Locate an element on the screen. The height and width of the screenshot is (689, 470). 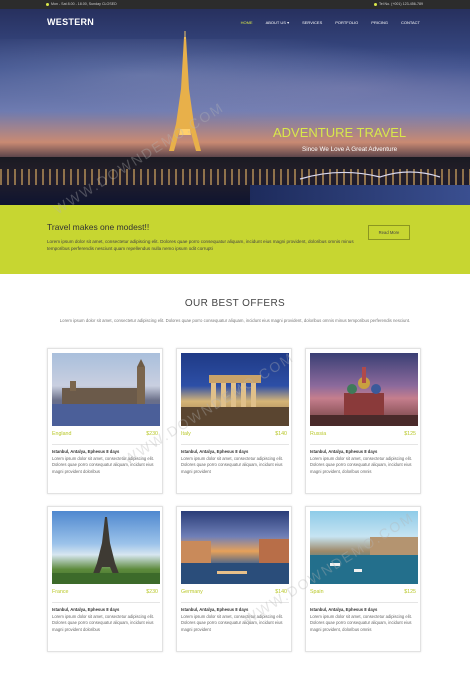
opening-hours-text: Mon - Sat 8.00 - 18.00, Sunday CLOSED is located at coordinates (84, 4).